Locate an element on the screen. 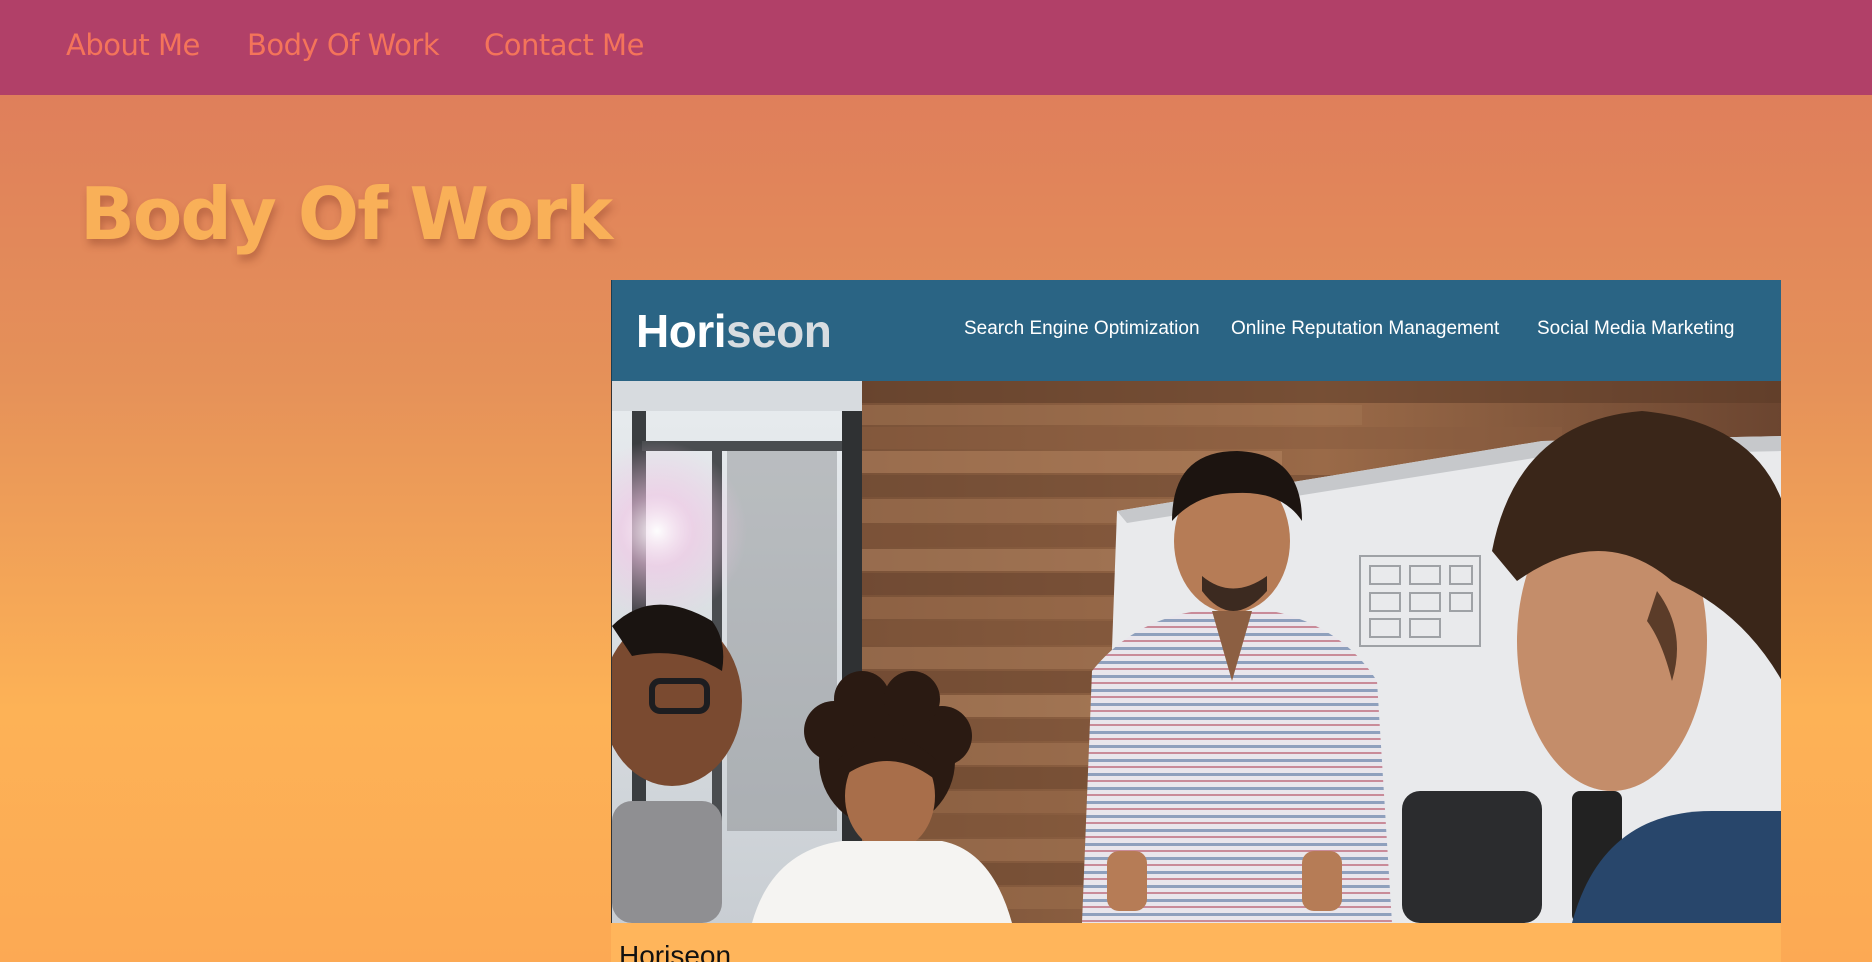 Image resolution: width=1872 pixels, height=962 pixels. logo-text-secondary: seon is located at coordinates (779, 331).